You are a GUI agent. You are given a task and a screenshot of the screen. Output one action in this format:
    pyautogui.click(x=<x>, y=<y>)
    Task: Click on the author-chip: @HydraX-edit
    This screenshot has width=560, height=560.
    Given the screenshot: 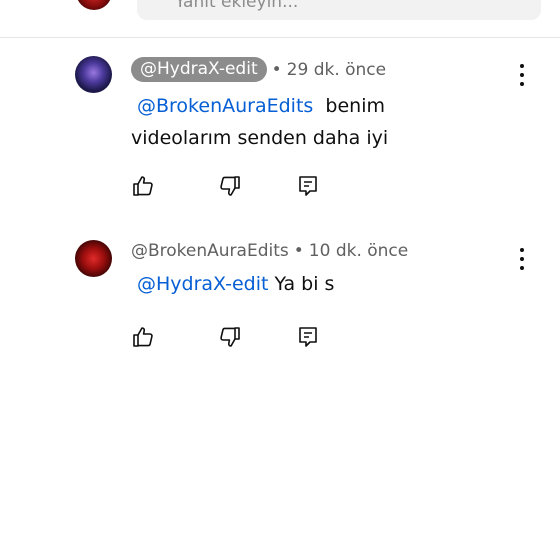 What is the action you would take?
    pyautogui.click(x=199, y=69)
    